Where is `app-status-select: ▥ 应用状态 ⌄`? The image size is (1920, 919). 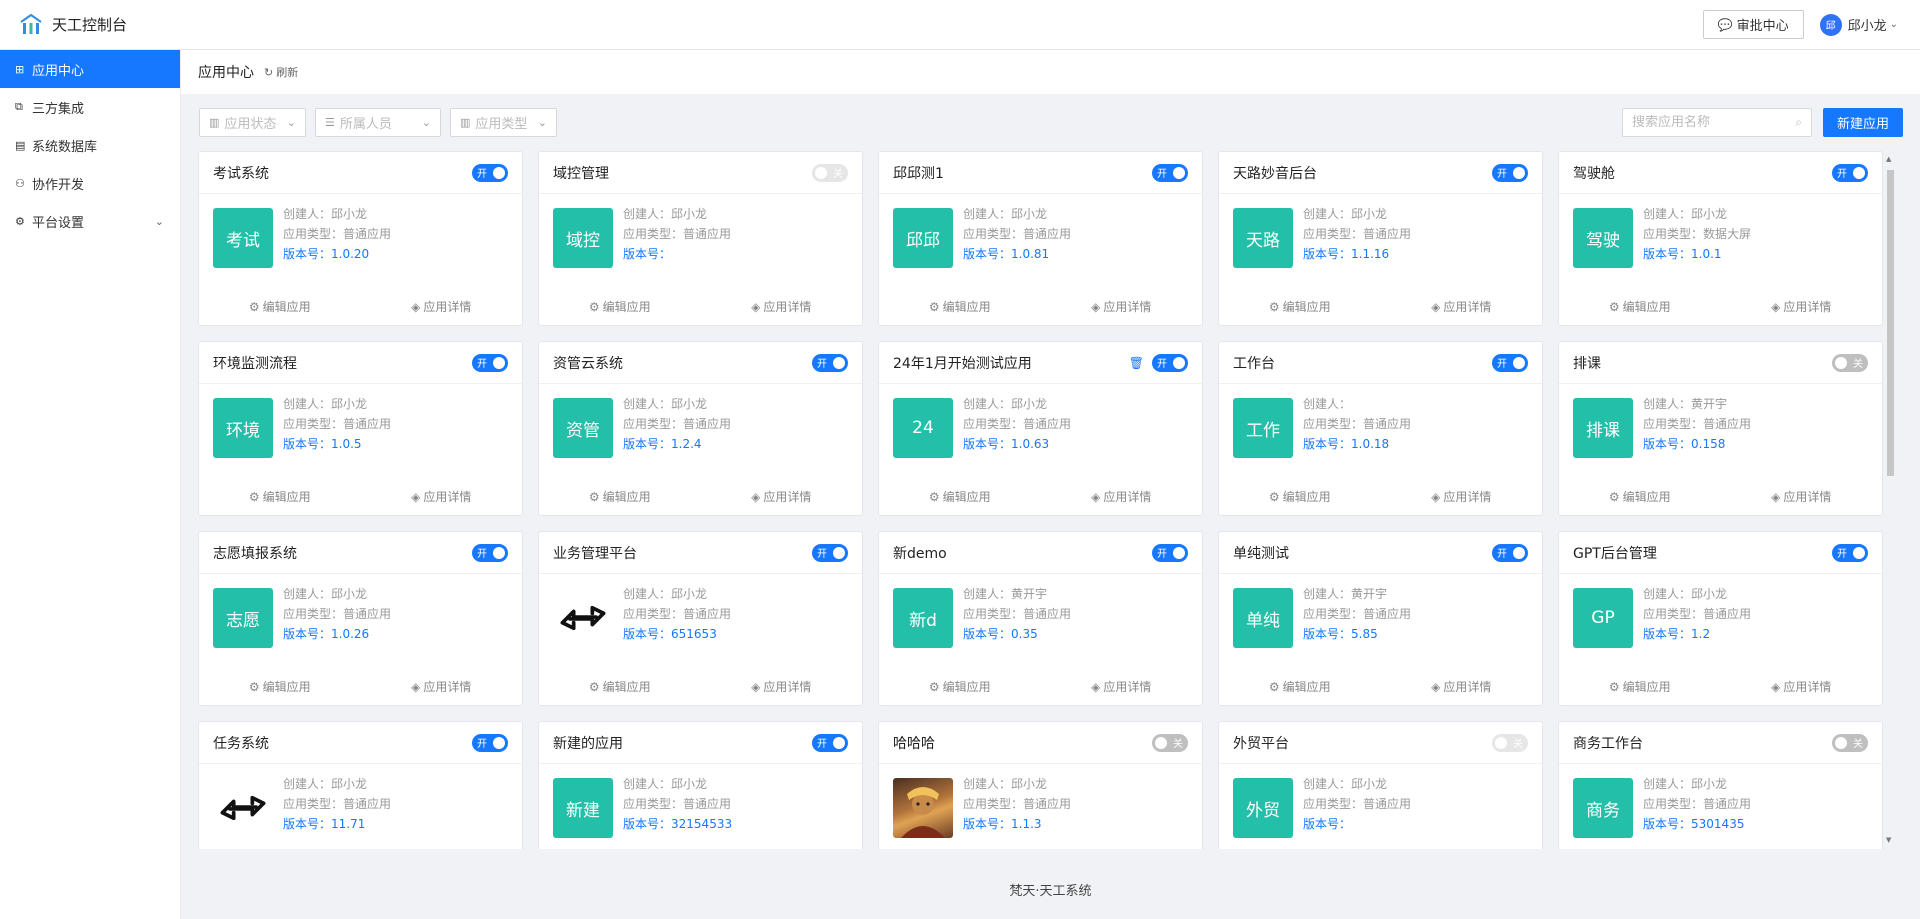
app-status-select: ▥ 应用状态 ⌄ is located at coordinates (252, 122).